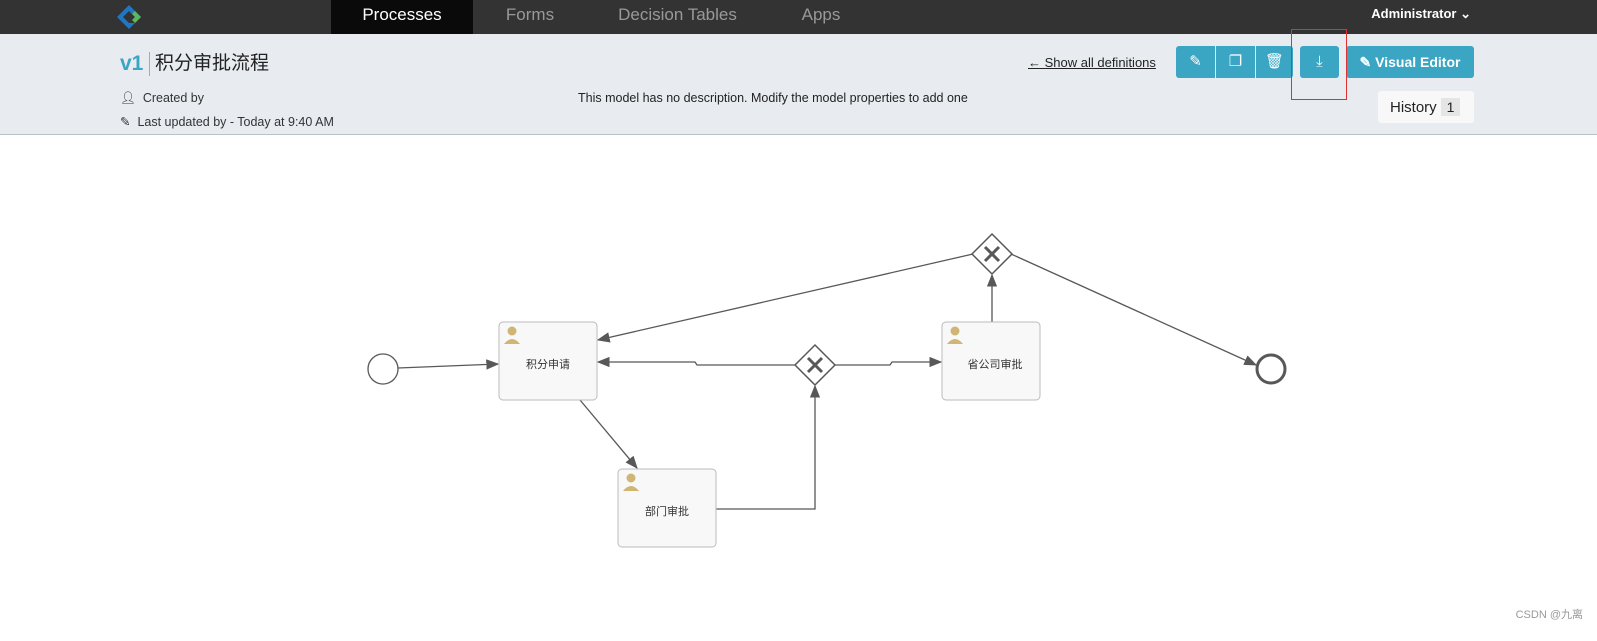 The image size is (1597, 641). What do you see at coordinates (1271, 369) in the screenshot?
I see `end-event` at bounding box center [1271, 369].